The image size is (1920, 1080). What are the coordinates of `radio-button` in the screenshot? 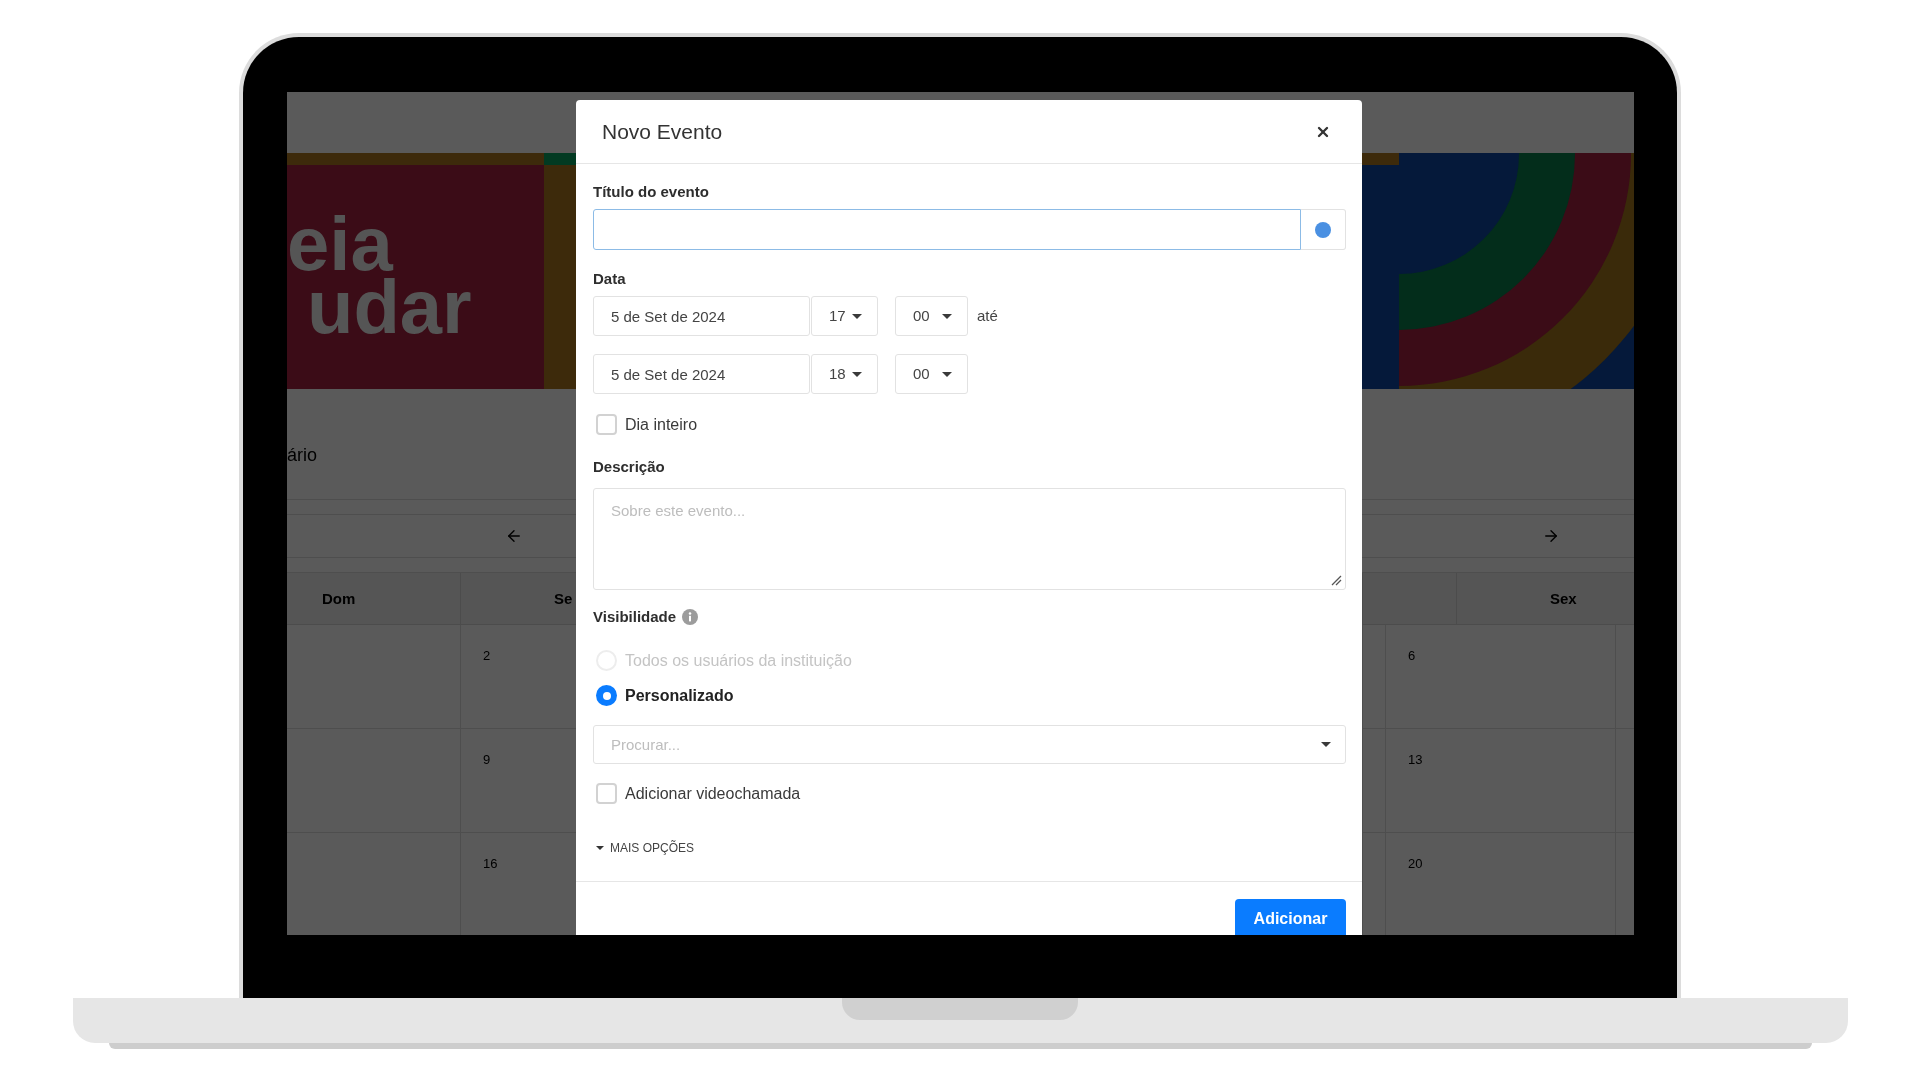 It's located at (606, 695).